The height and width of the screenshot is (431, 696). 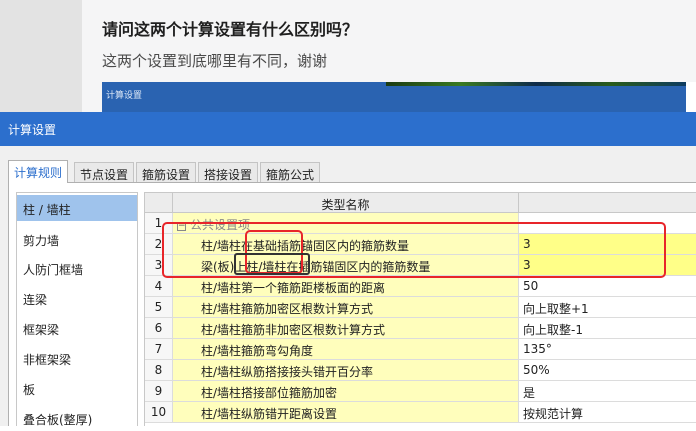 What do you see at coordinates (348, 129) in the screenshot?
I see `dialog-titlebar: 计算设置` at bounding box center [348, 129].